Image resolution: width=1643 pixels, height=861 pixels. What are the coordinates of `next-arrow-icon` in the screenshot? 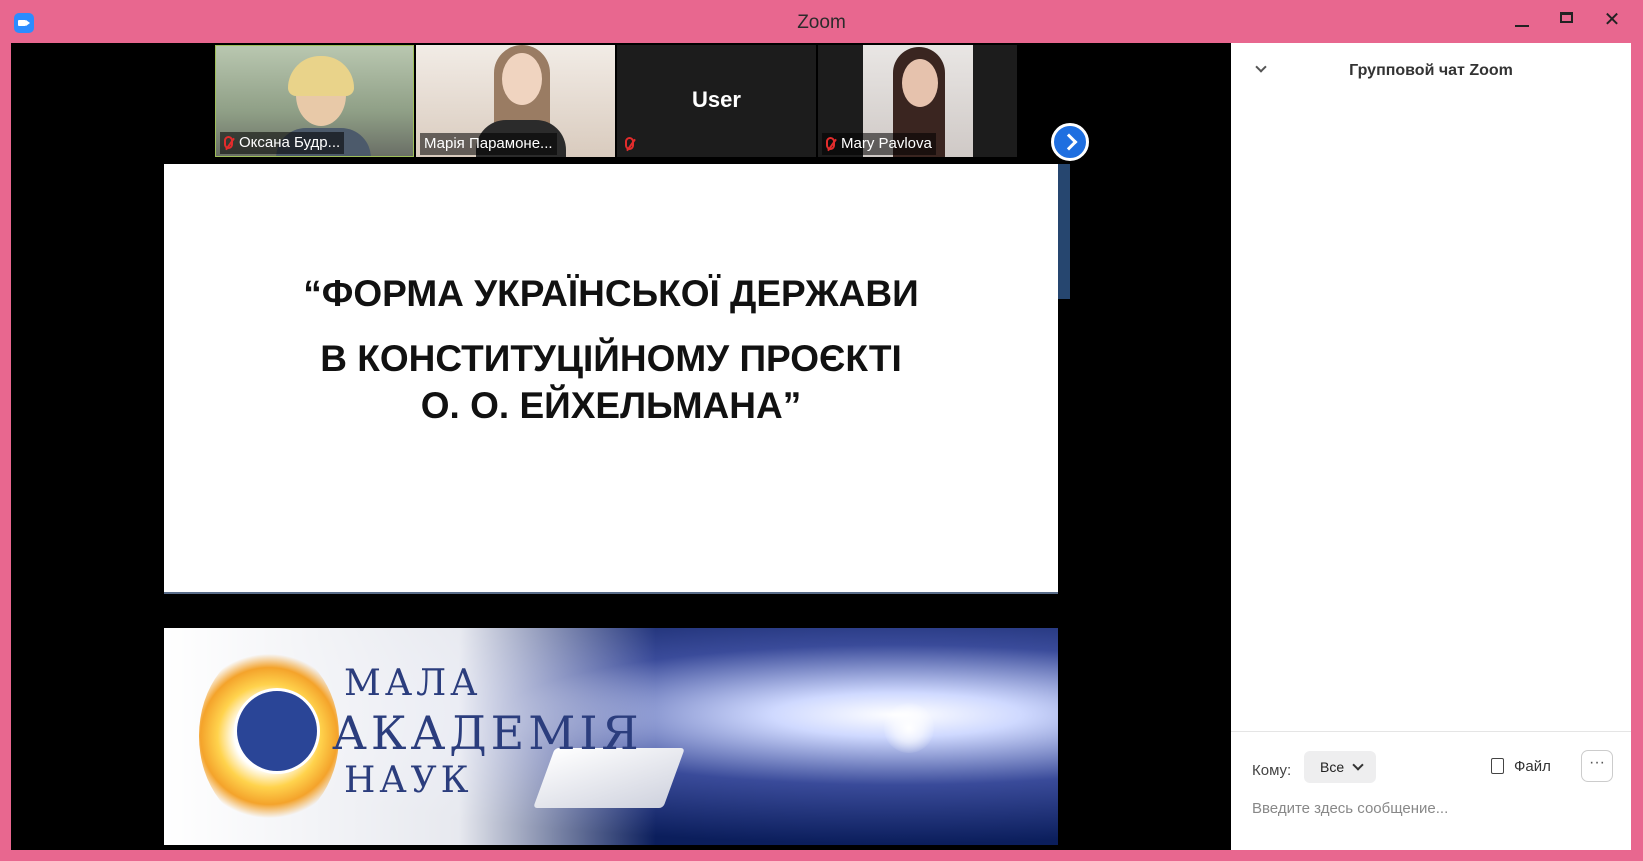 It's located at (1070, 142).